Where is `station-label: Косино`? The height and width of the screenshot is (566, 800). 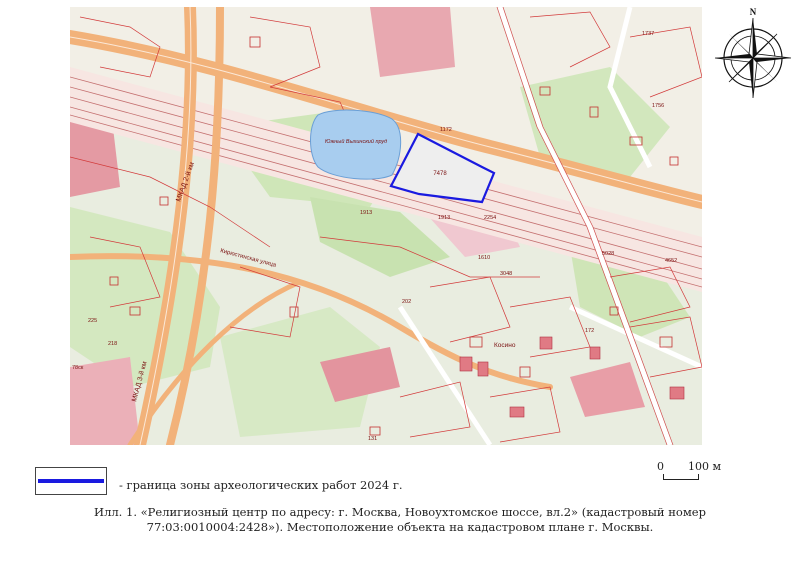
station-label: Косино is located at coordinates (505, 345).